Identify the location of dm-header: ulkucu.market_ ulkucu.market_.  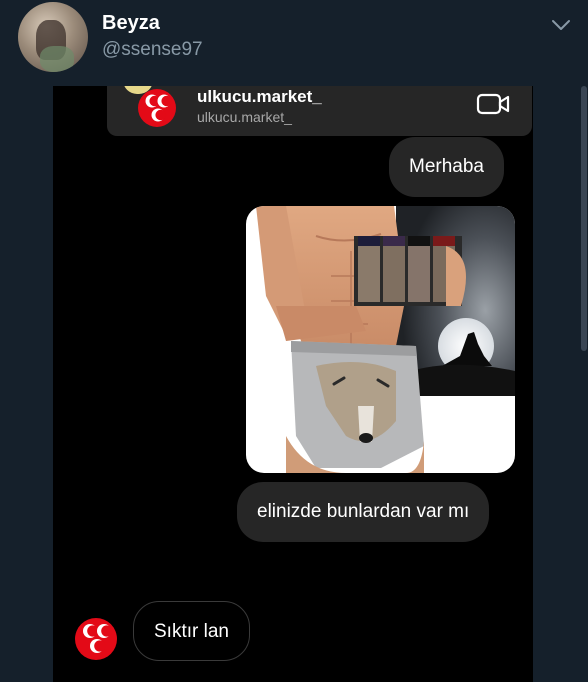
(319, 111).